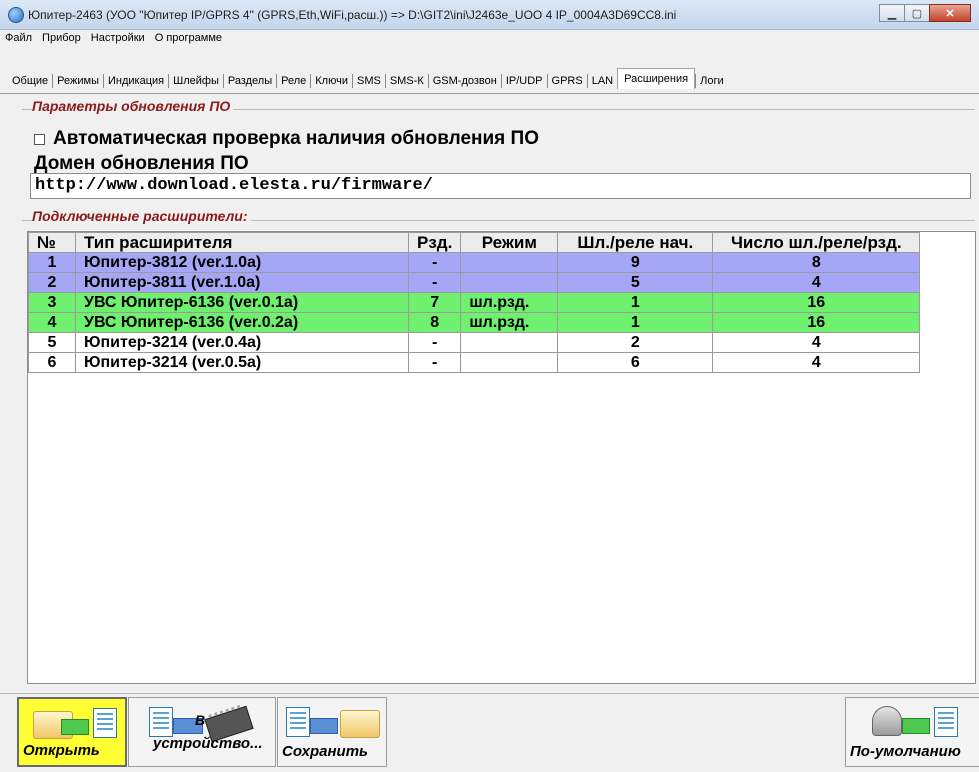 The height and width of the screenshot is (772, 979). I want to click on column-header-number: №, so click(52, 242).